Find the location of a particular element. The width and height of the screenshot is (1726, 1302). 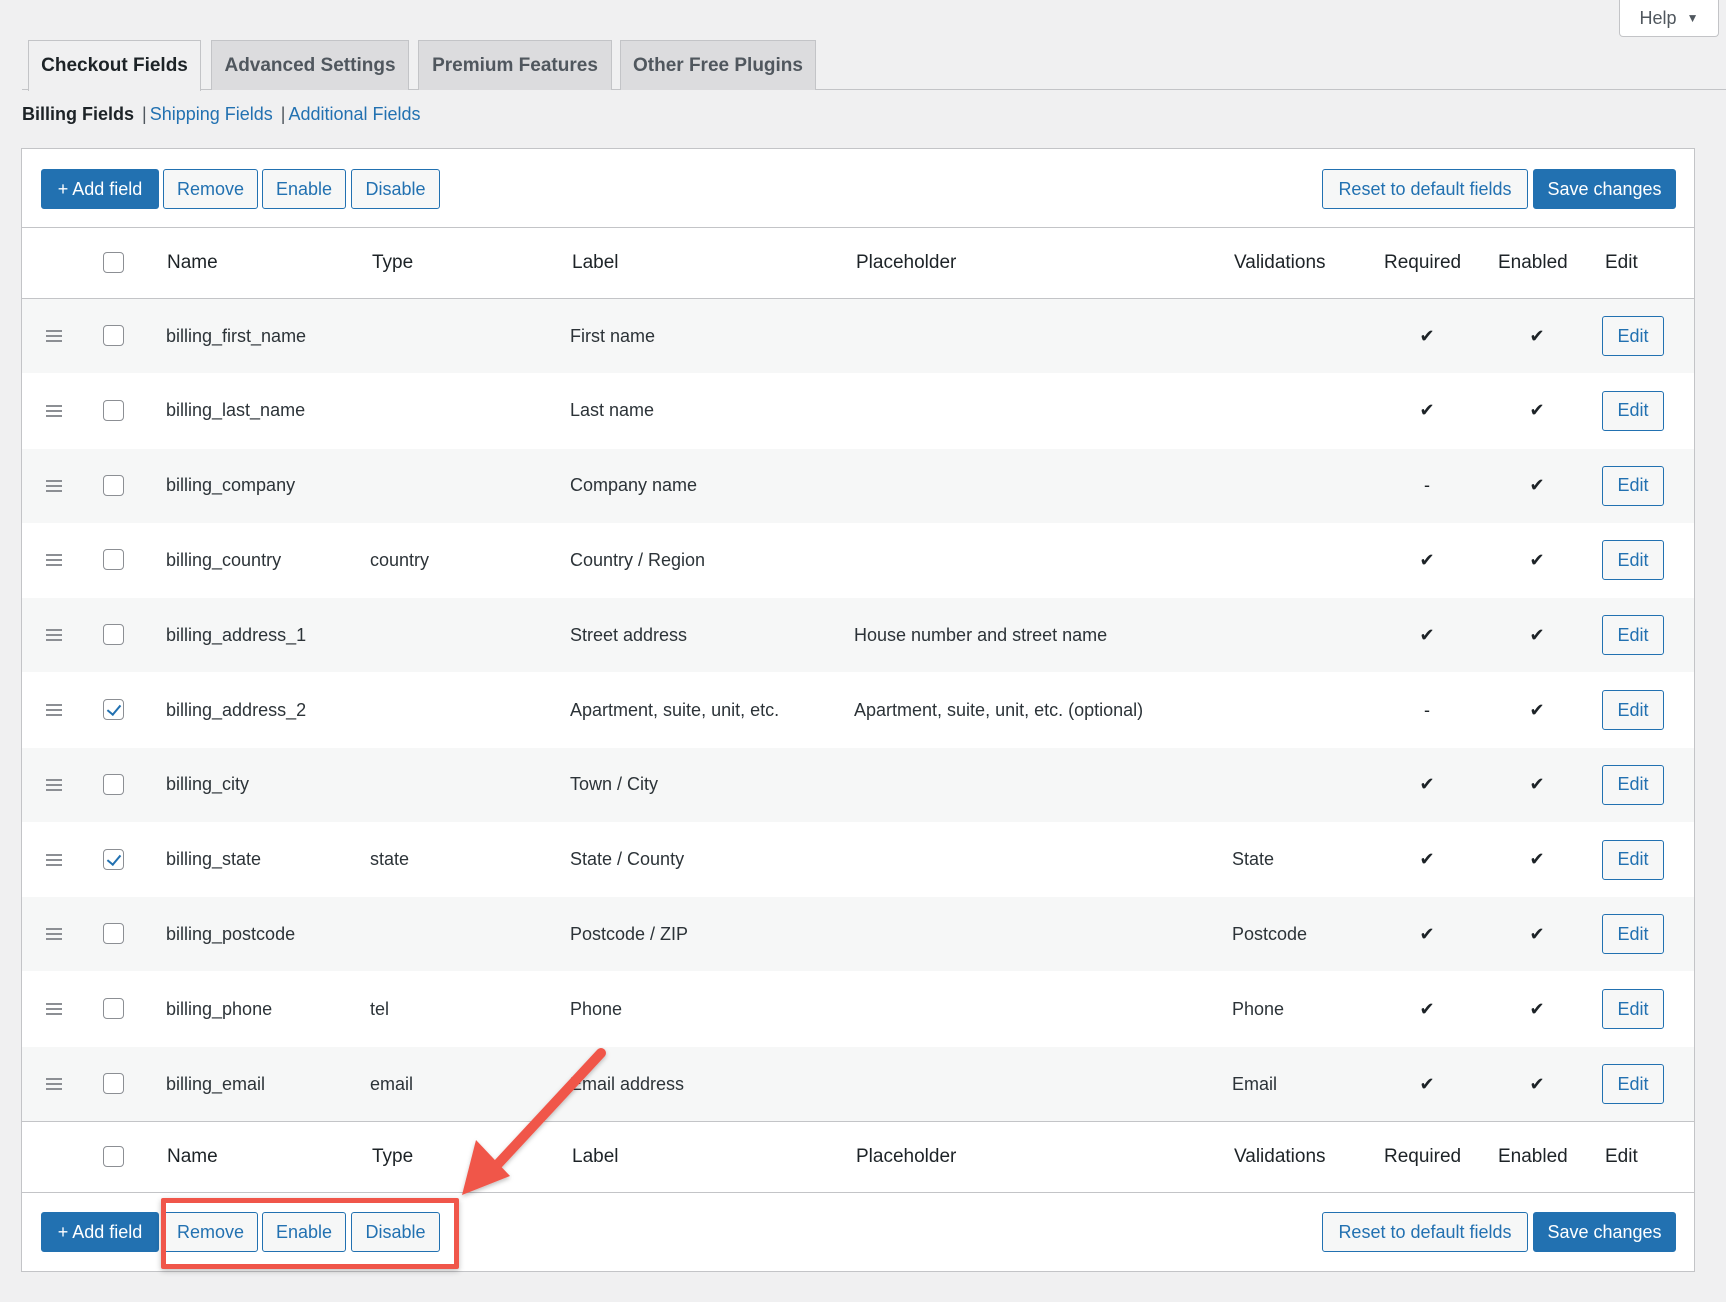

field-validations: Phone is located at coordinates (1258, 1008).